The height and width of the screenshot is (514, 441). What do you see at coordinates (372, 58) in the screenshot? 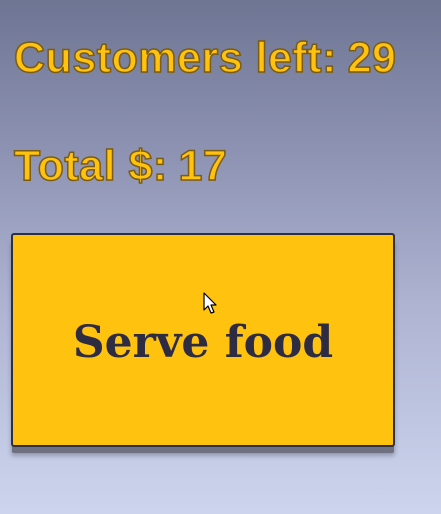
I see `customers-left-value: 29` at bounding box center [372, 58].